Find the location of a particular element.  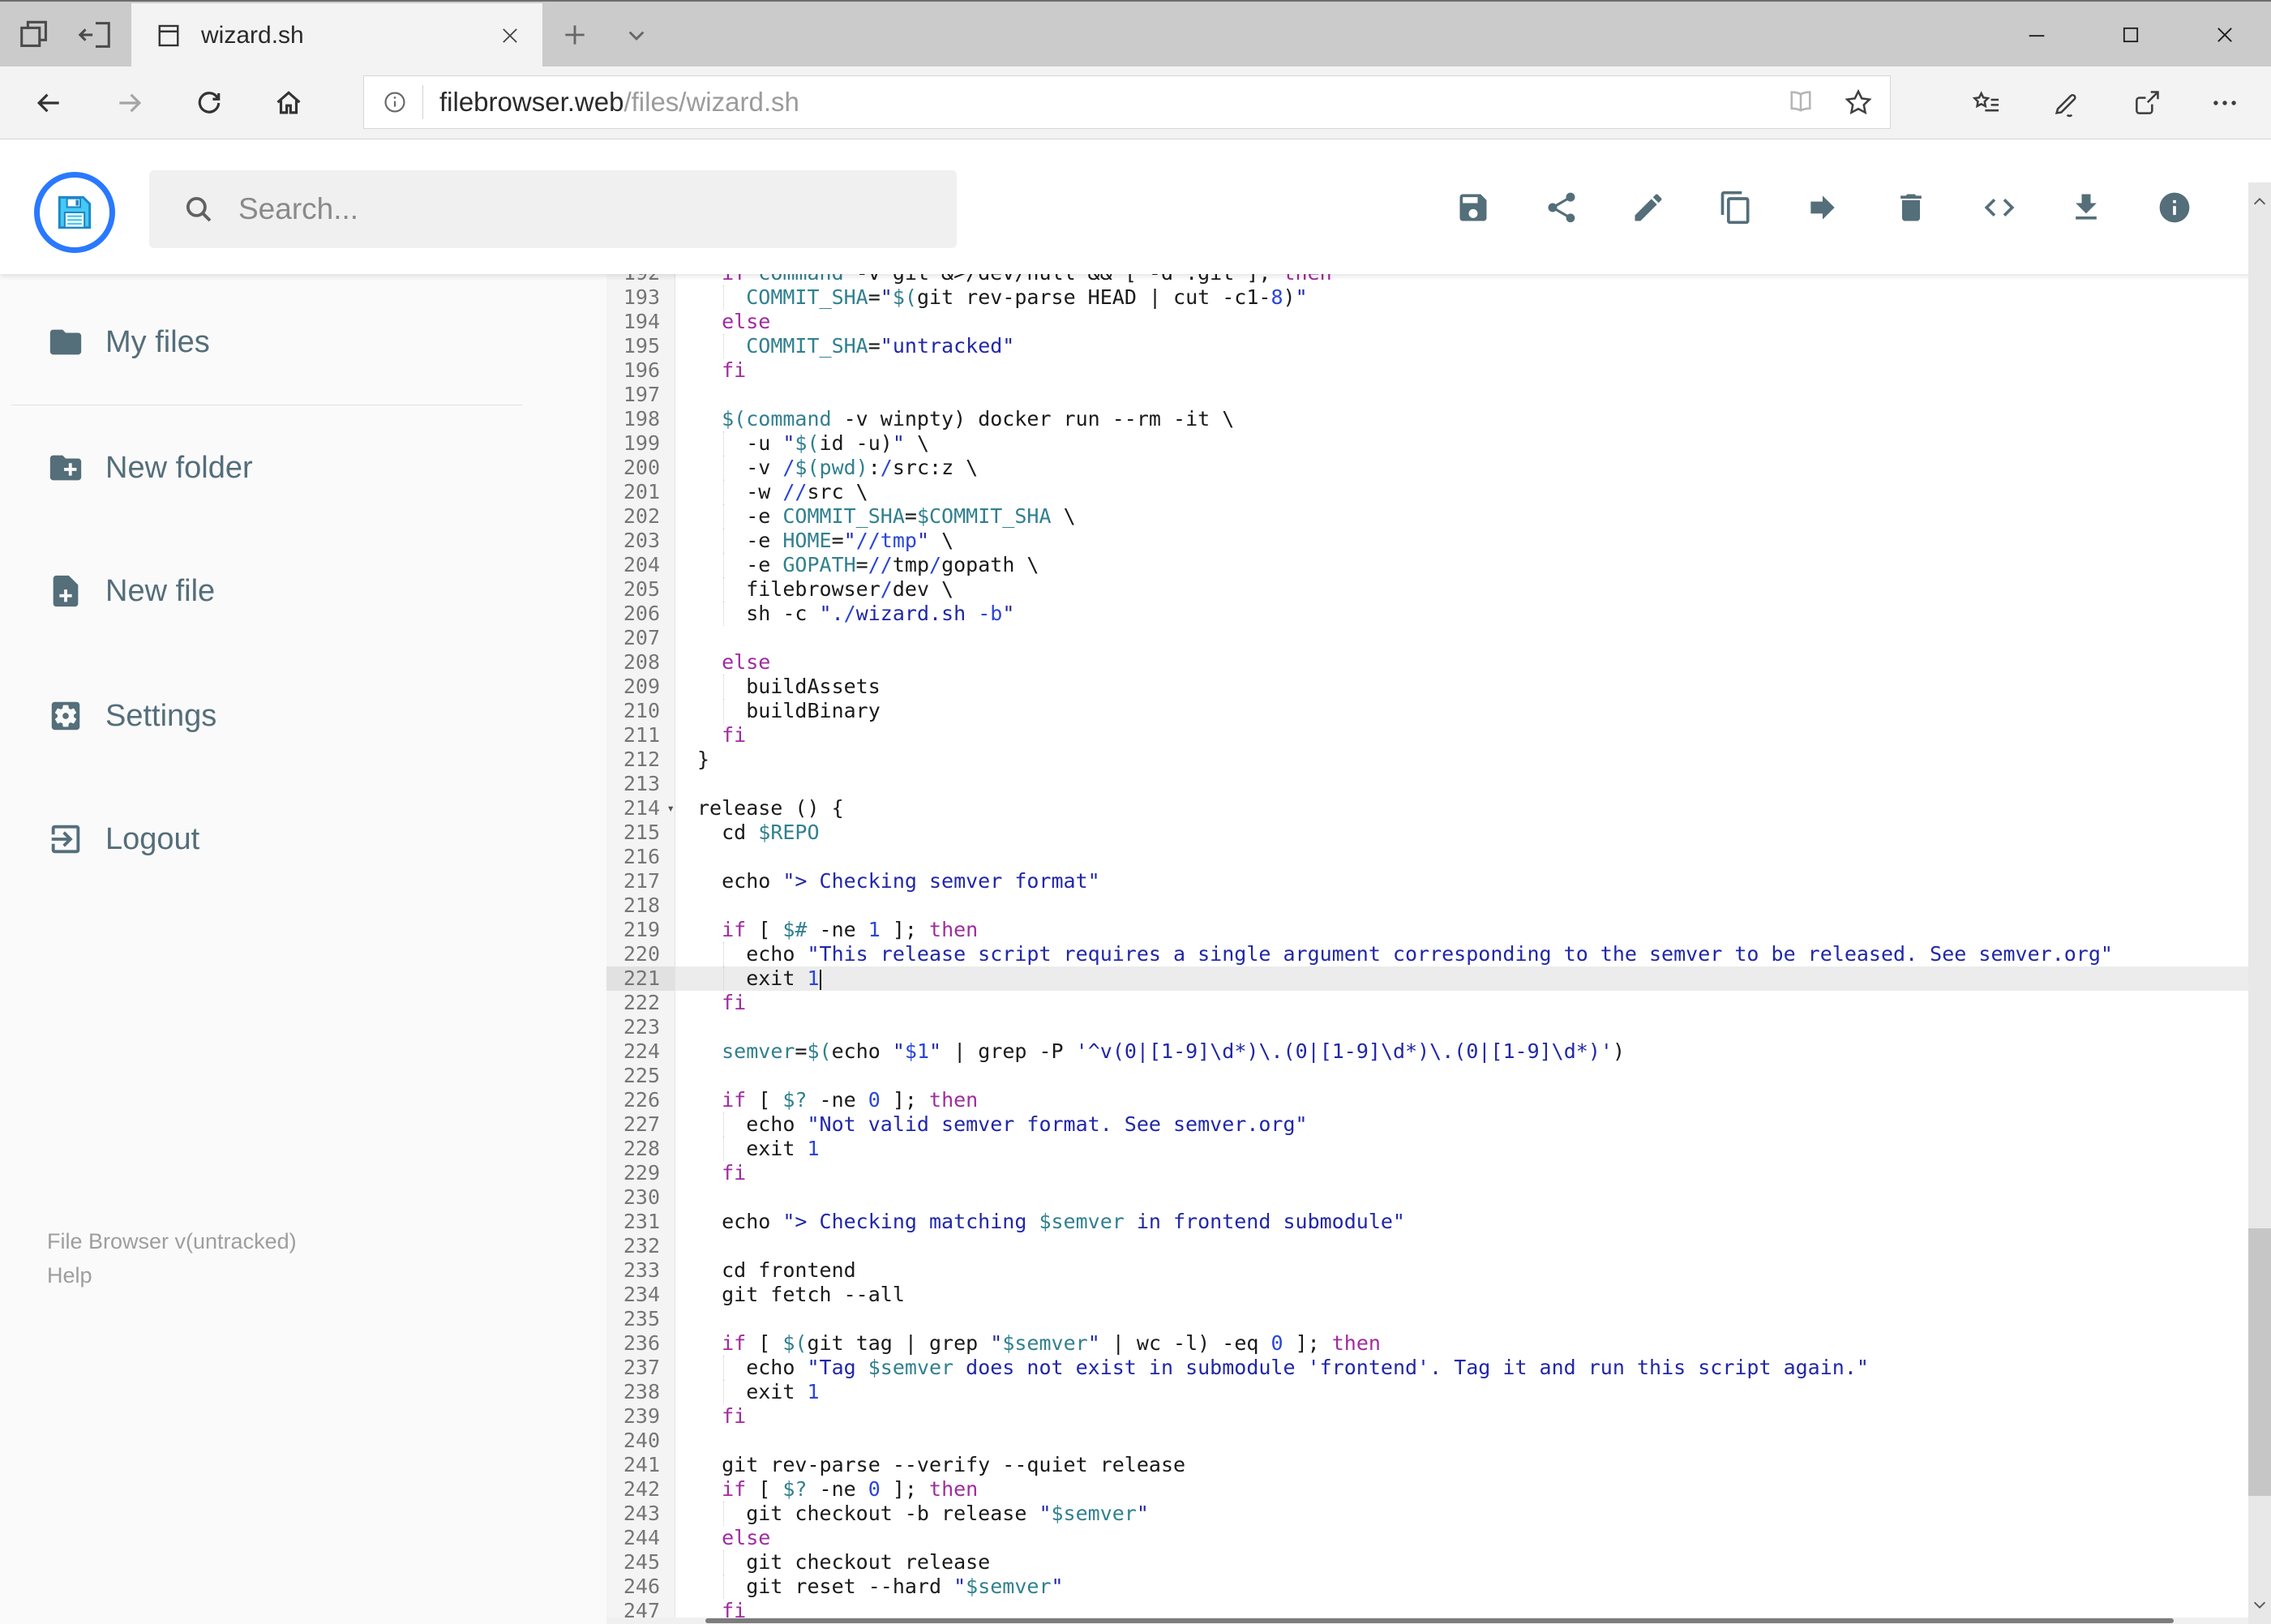

code-line: 206 sh -c "./wizard.sh -b" is located at coordinates (1427, 614).